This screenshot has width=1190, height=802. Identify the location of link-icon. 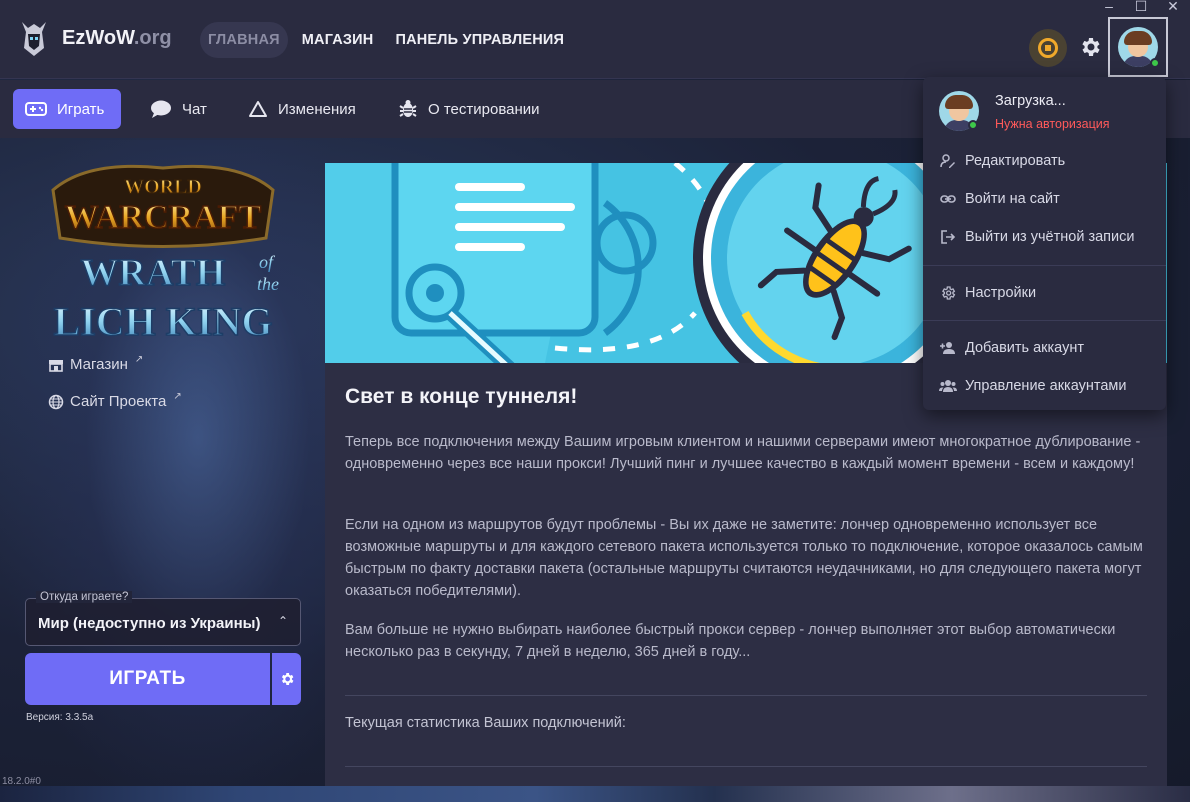
(948, 199).